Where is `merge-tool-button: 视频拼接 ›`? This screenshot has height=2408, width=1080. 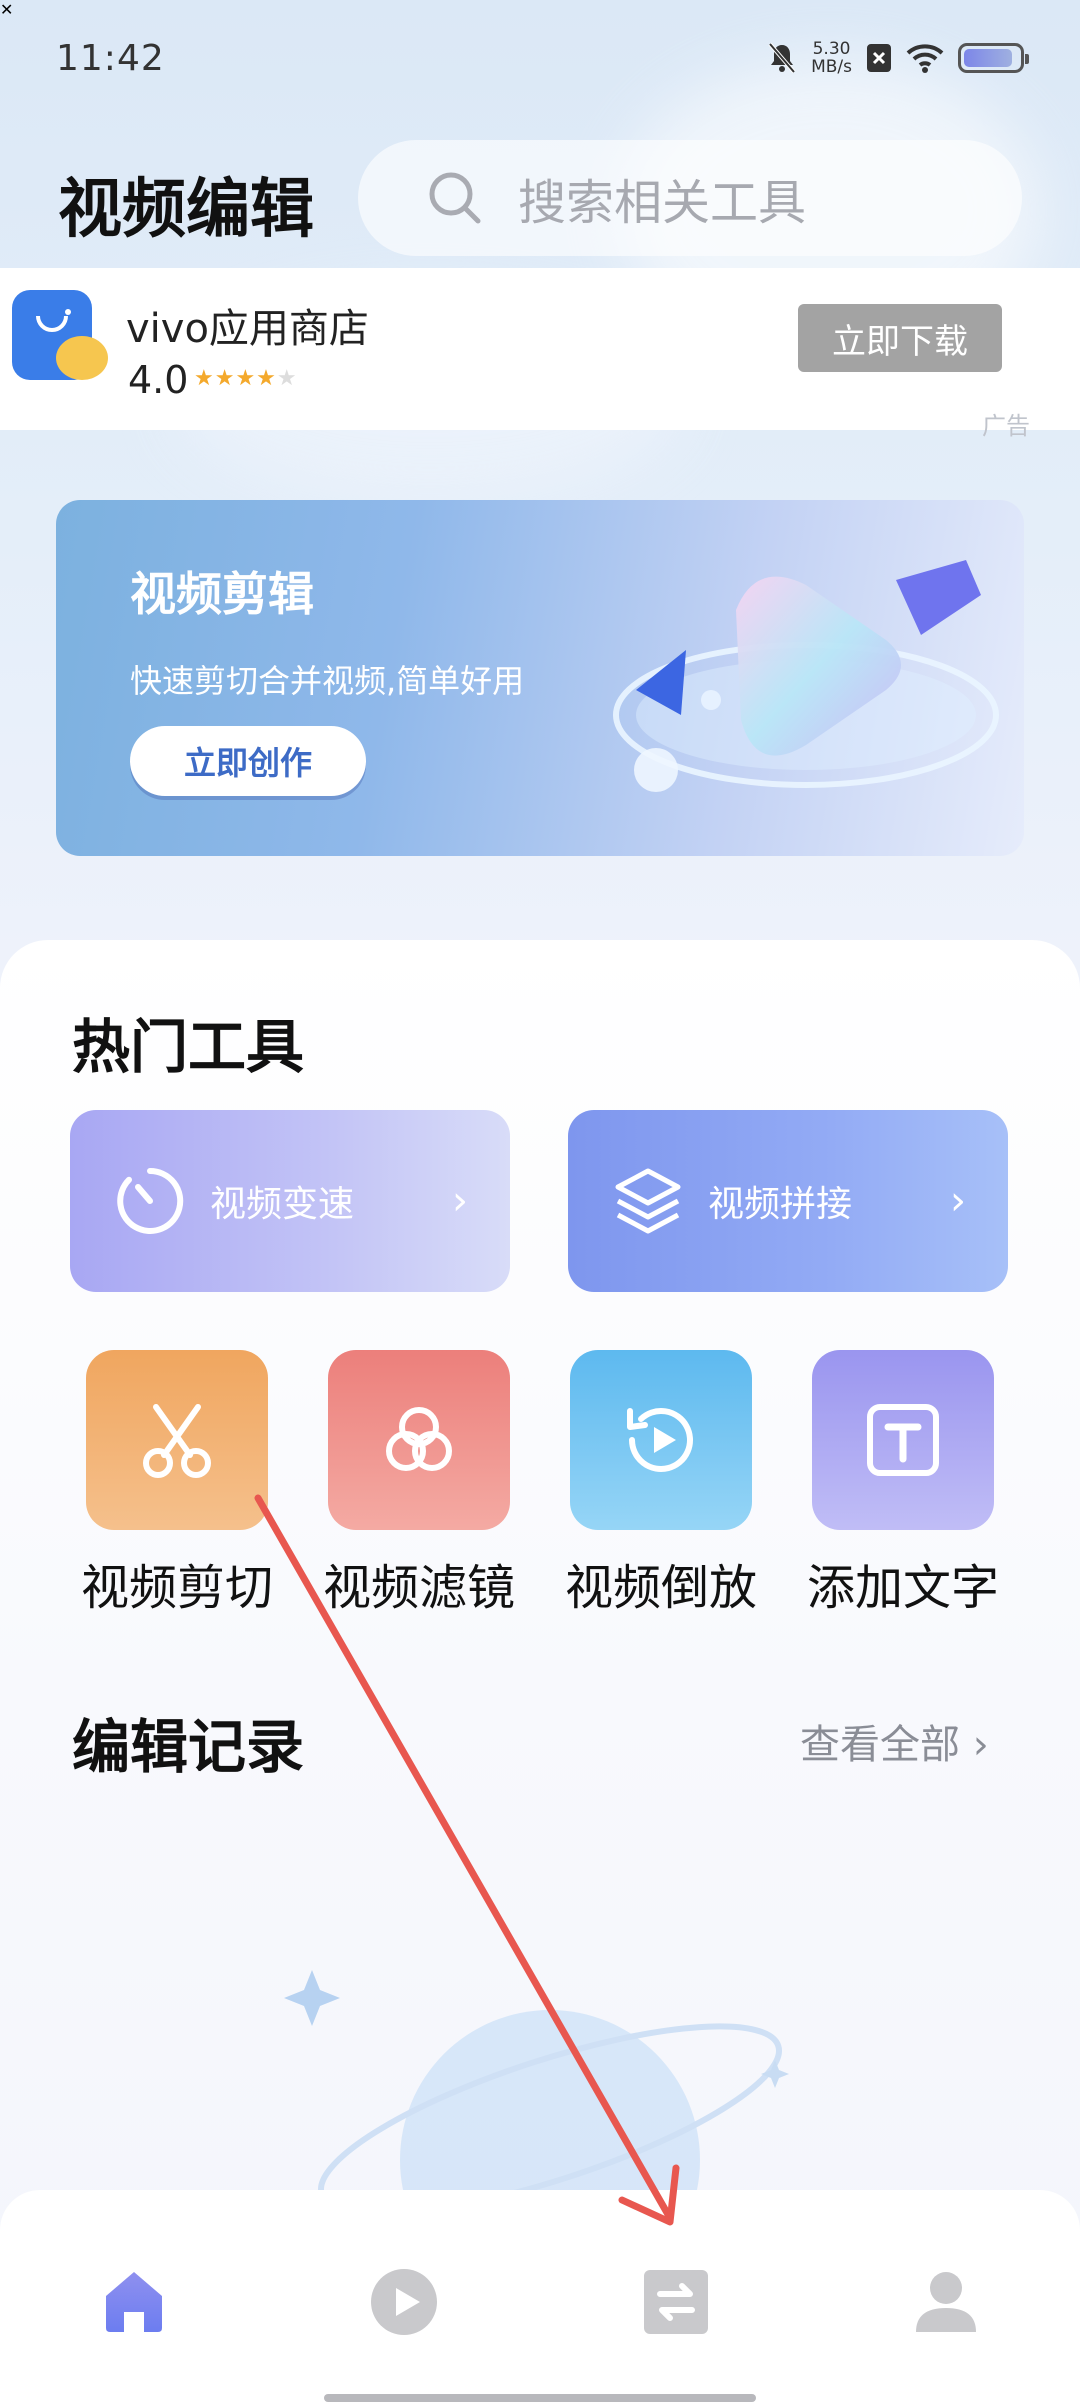 merge-tool-button: 视频拼接 › is located at coordinates (788, 1201).